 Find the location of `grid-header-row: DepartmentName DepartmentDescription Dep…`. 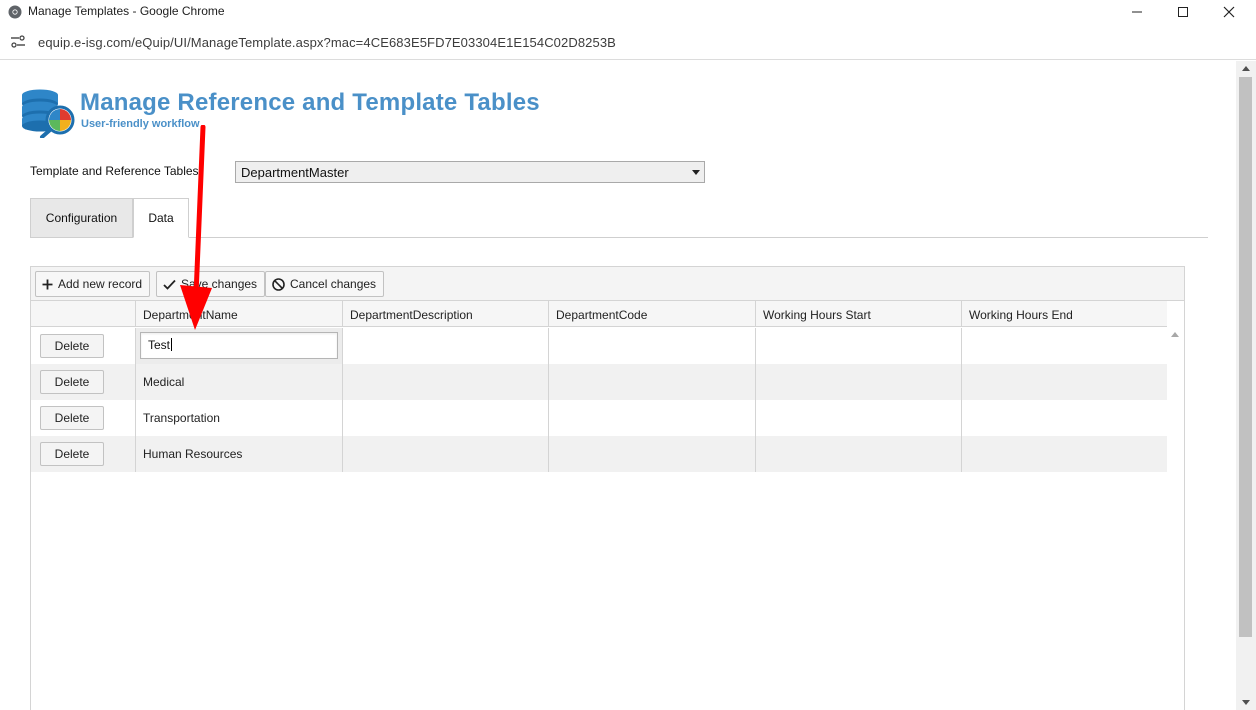

grid-header-row: DepartmentName DepartmentDescription Dep… is located at coordinates (599, 314).